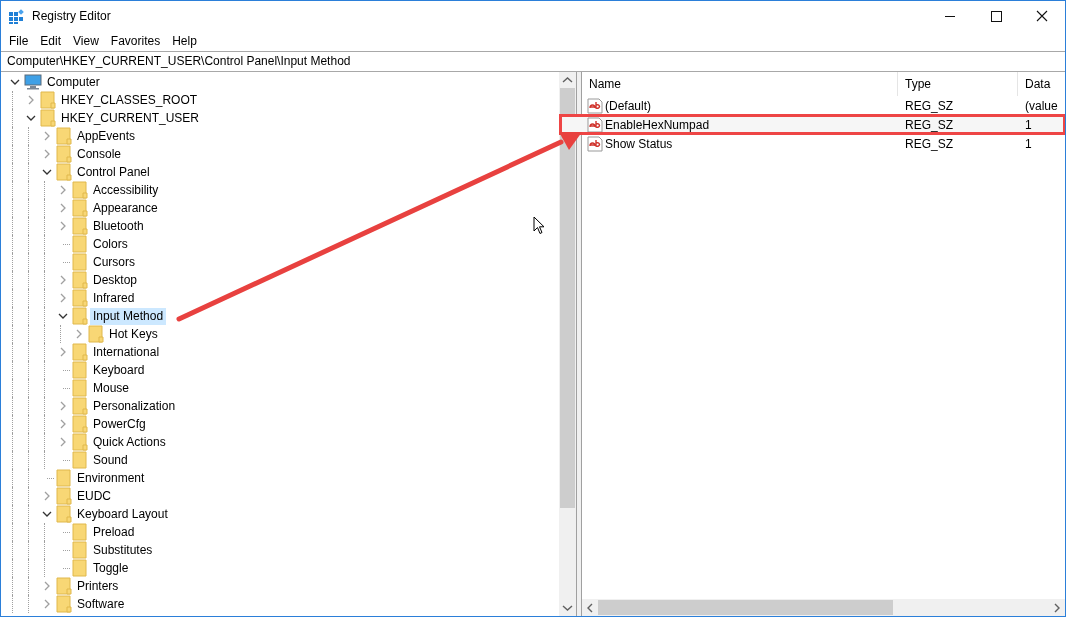  I want to click on value-data: (value, so click(1041, 105).